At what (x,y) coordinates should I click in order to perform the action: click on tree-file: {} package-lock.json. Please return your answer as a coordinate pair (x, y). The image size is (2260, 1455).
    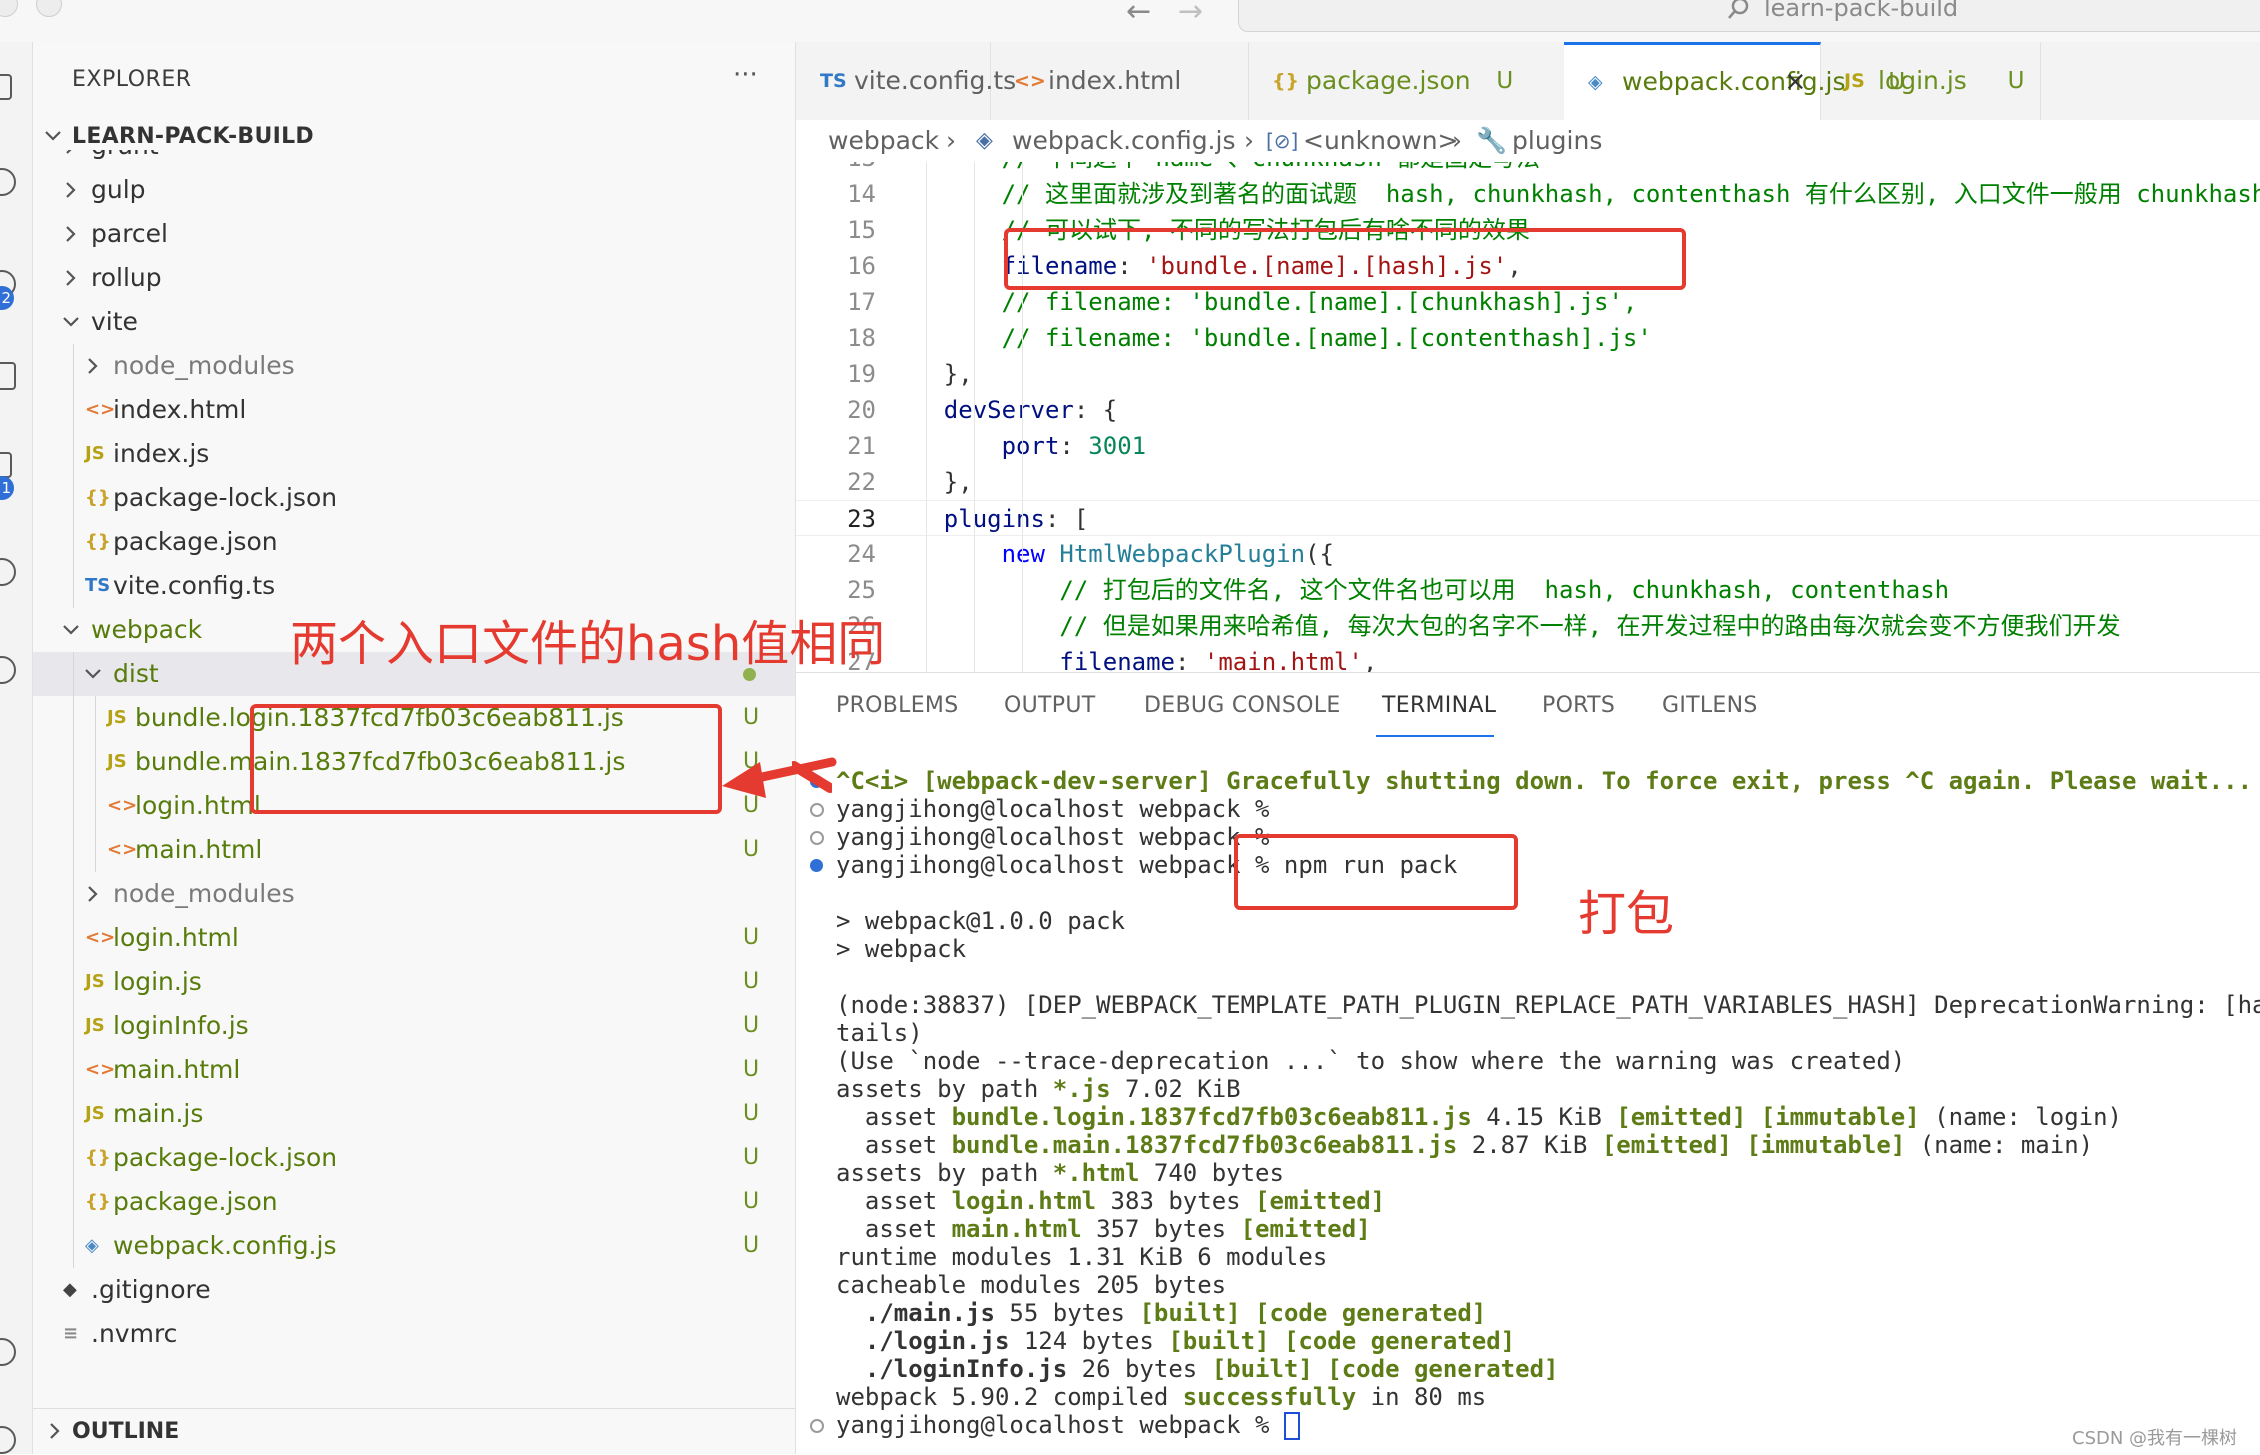
    Looking at the image, I should click on (414, 498).